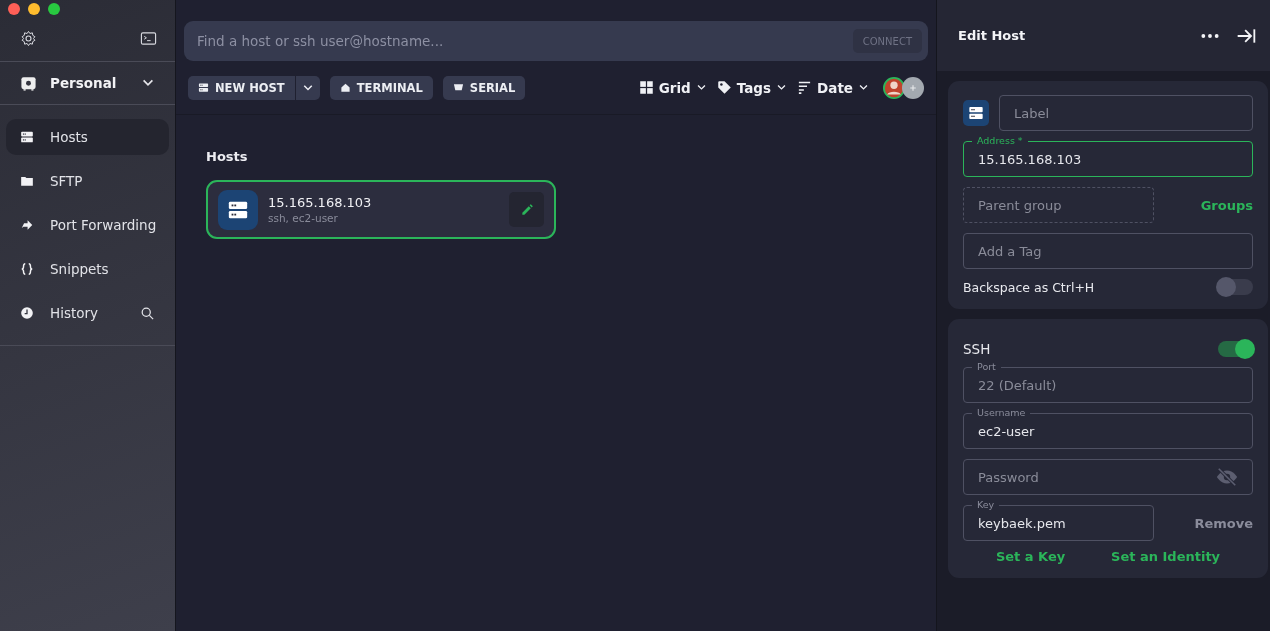 The height and width of the screenshot is (631, 1270). What do you see at coordinates (27, 181) in the screenshot?
I see `folder-icon` at bounding box center [27, 181].